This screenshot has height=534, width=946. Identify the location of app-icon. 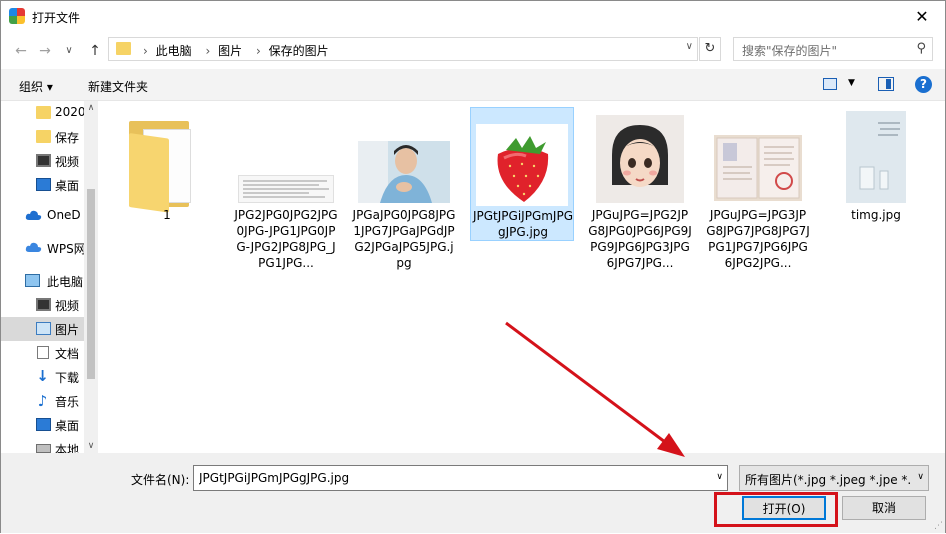
(17, 16).